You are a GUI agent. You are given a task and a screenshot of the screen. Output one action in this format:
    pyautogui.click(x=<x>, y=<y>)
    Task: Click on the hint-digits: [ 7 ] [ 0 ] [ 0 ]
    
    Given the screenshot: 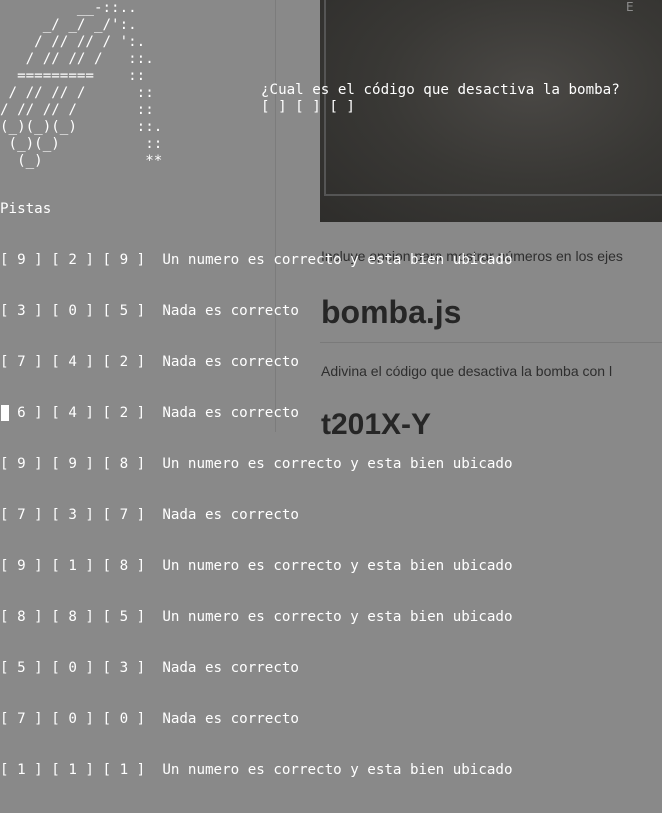 What is the action you would take?
    pyautogui.click(x=73, y=719)
    